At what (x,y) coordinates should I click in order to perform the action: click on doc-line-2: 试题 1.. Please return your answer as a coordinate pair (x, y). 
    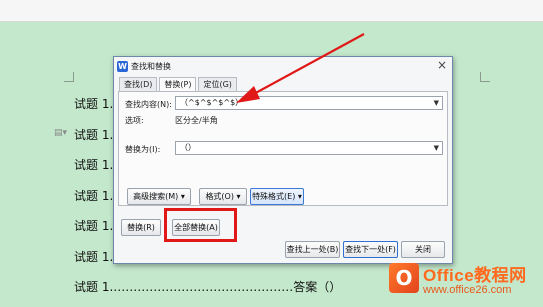
    Looking at the image, I should click on (94, 135).